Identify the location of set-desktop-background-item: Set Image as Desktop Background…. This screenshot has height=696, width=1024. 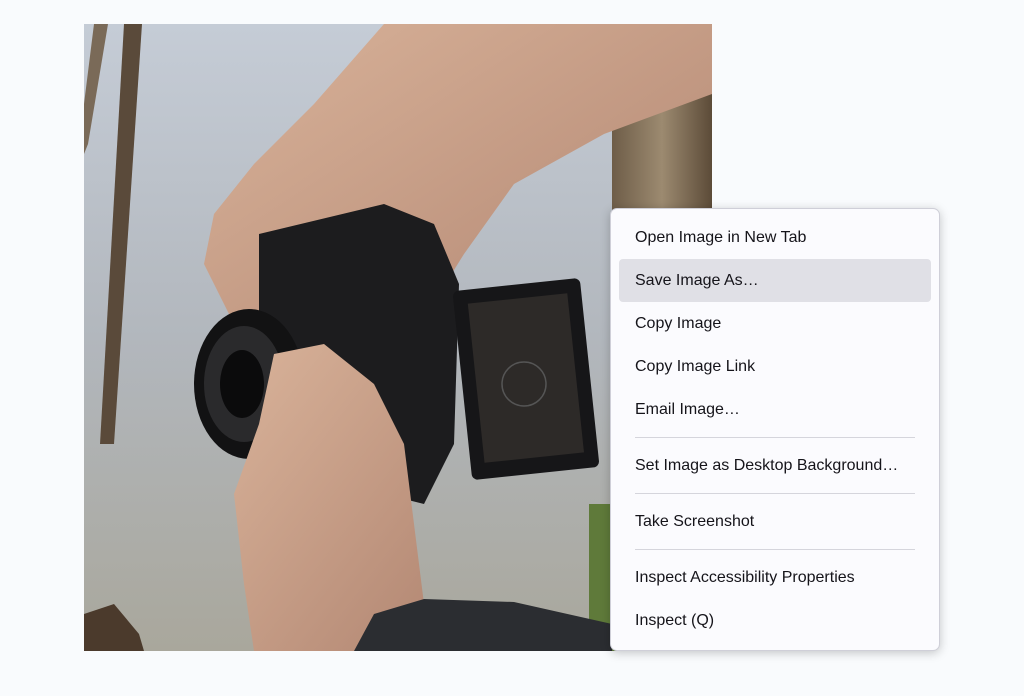
(775, 465).